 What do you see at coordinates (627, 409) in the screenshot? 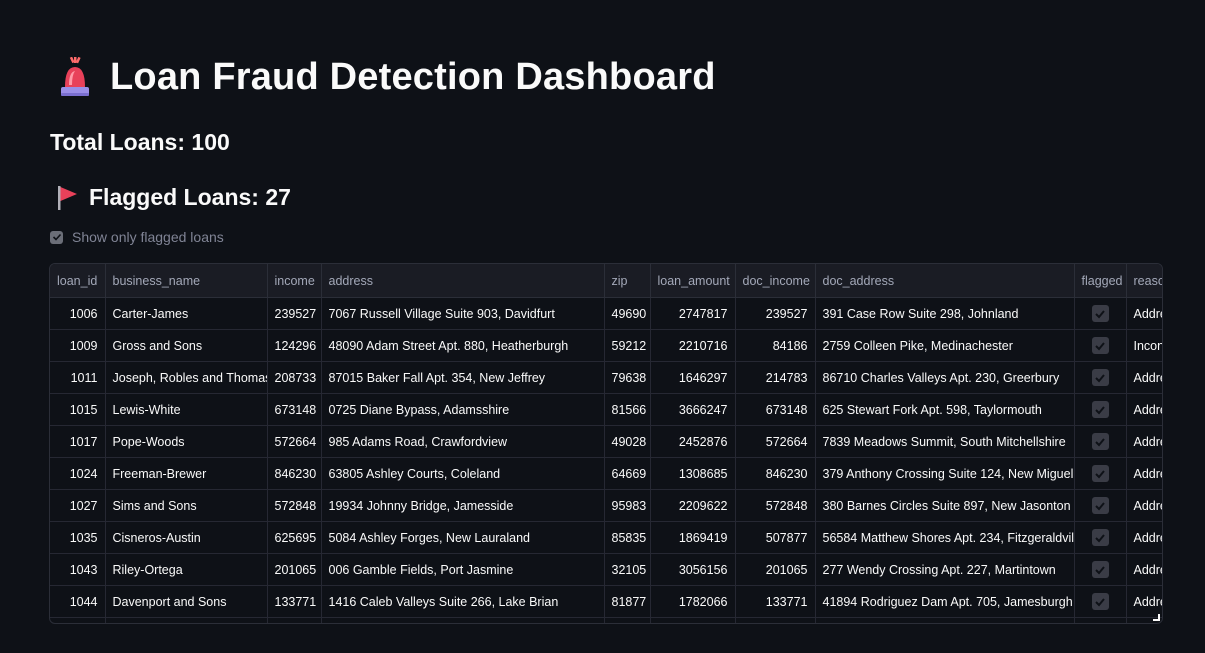
I see `cell-zip: 81566` at bounding box center [627, 409].